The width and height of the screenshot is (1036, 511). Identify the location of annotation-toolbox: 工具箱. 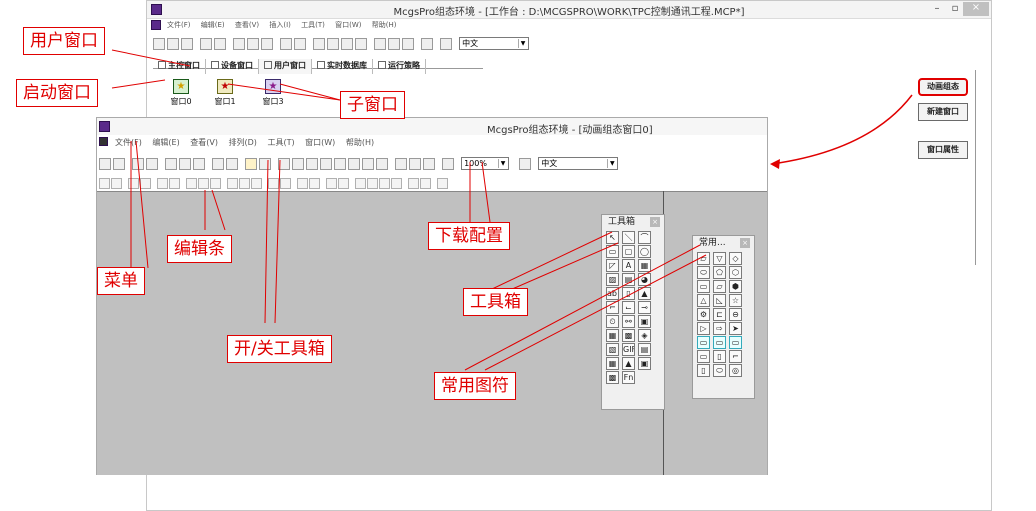
(495, 302).